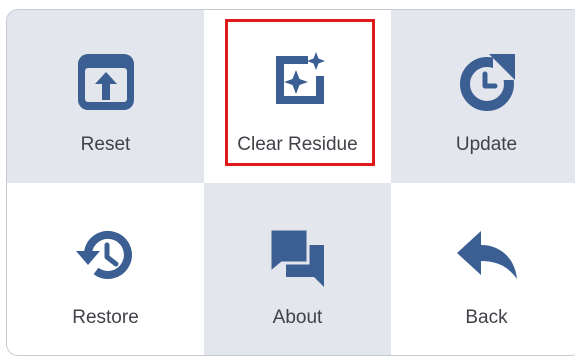  What do you see at coordinates (486, 255) in the screenshot?
I see `back-icon` at bounding box center [486, 255].